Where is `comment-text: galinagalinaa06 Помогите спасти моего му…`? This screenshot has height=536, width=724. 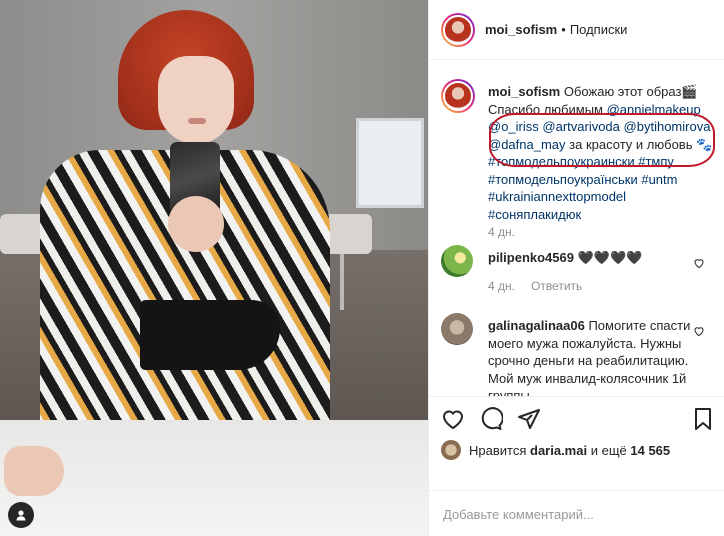 comment-text: galinagalinaa06 Помогите спасти моего му… is located at coordinates (590, 356).